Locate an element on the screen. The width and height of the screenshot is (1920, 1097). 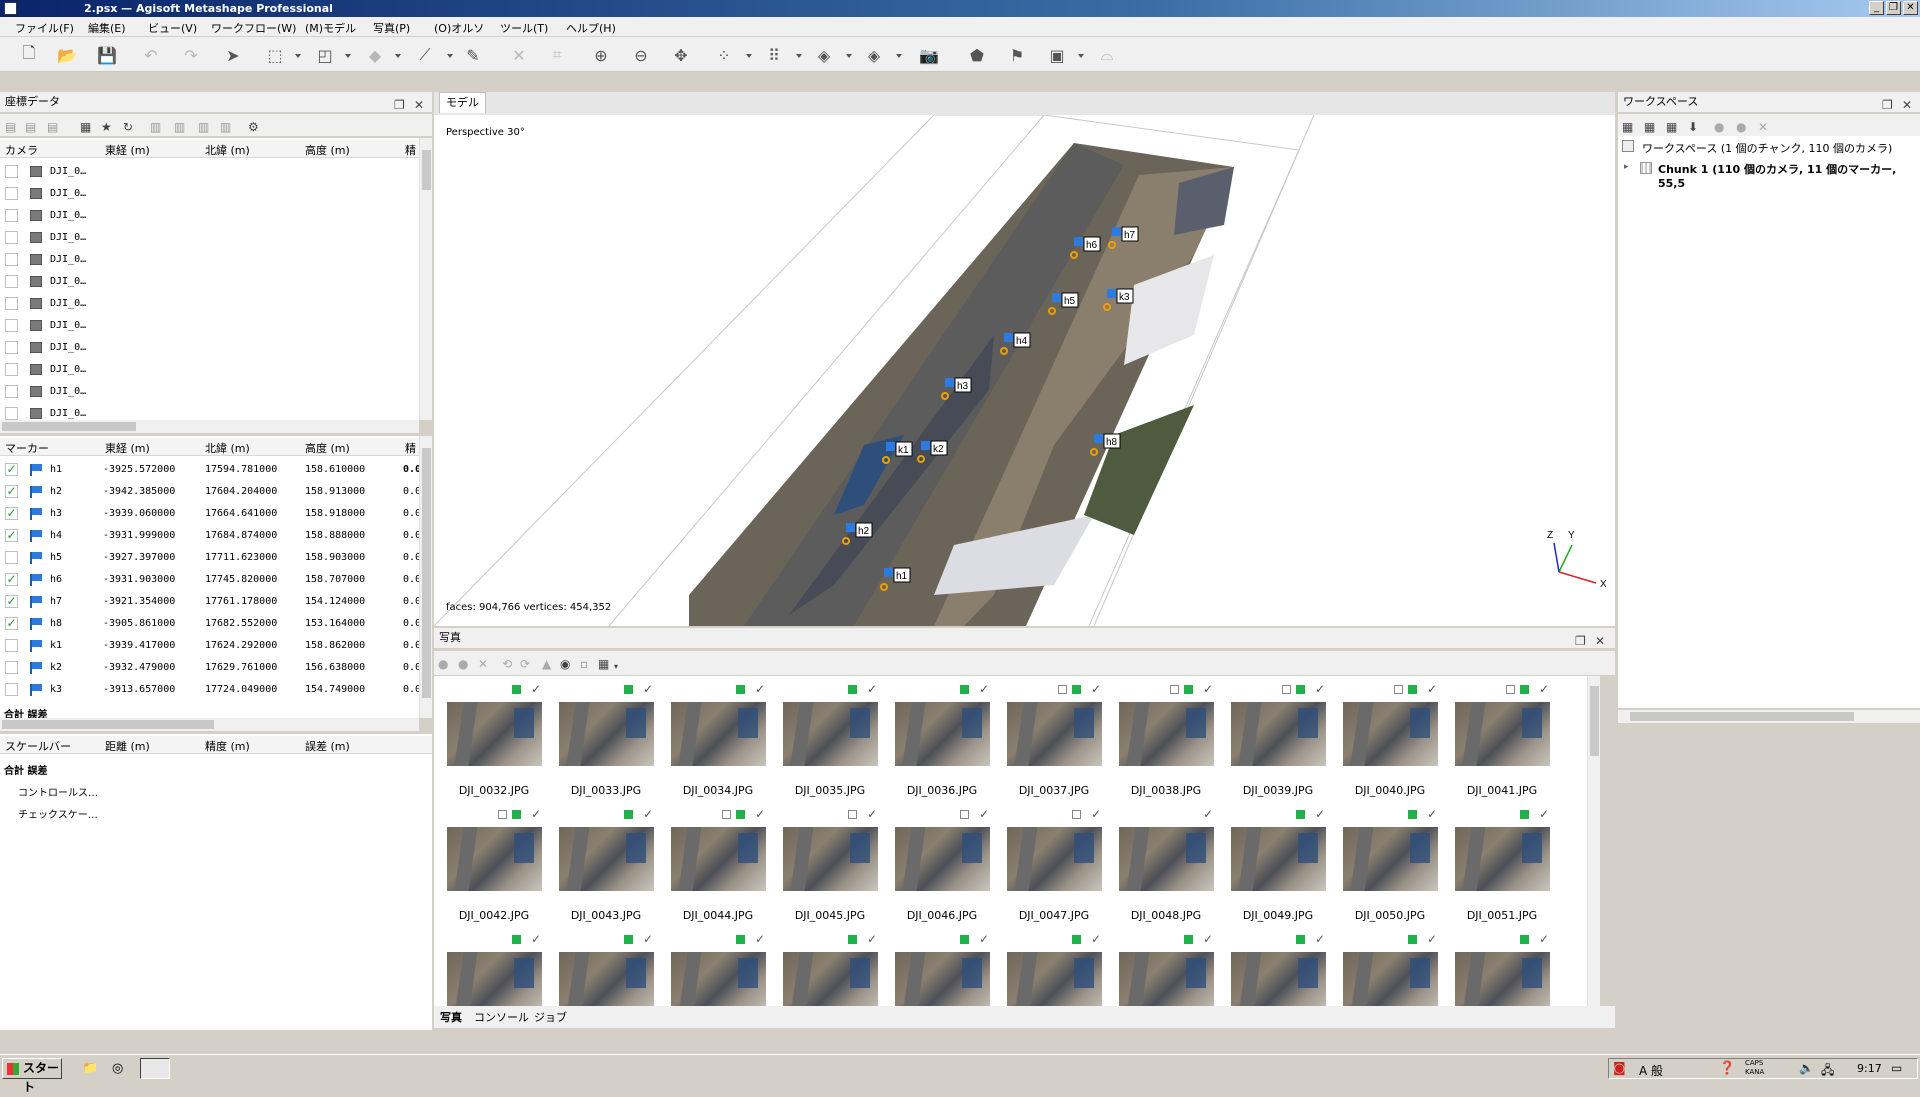
marker-row: ✓ h1 -3925.572000 17594.781000 158.610000 0.0 is located at coordinates (210, 471).